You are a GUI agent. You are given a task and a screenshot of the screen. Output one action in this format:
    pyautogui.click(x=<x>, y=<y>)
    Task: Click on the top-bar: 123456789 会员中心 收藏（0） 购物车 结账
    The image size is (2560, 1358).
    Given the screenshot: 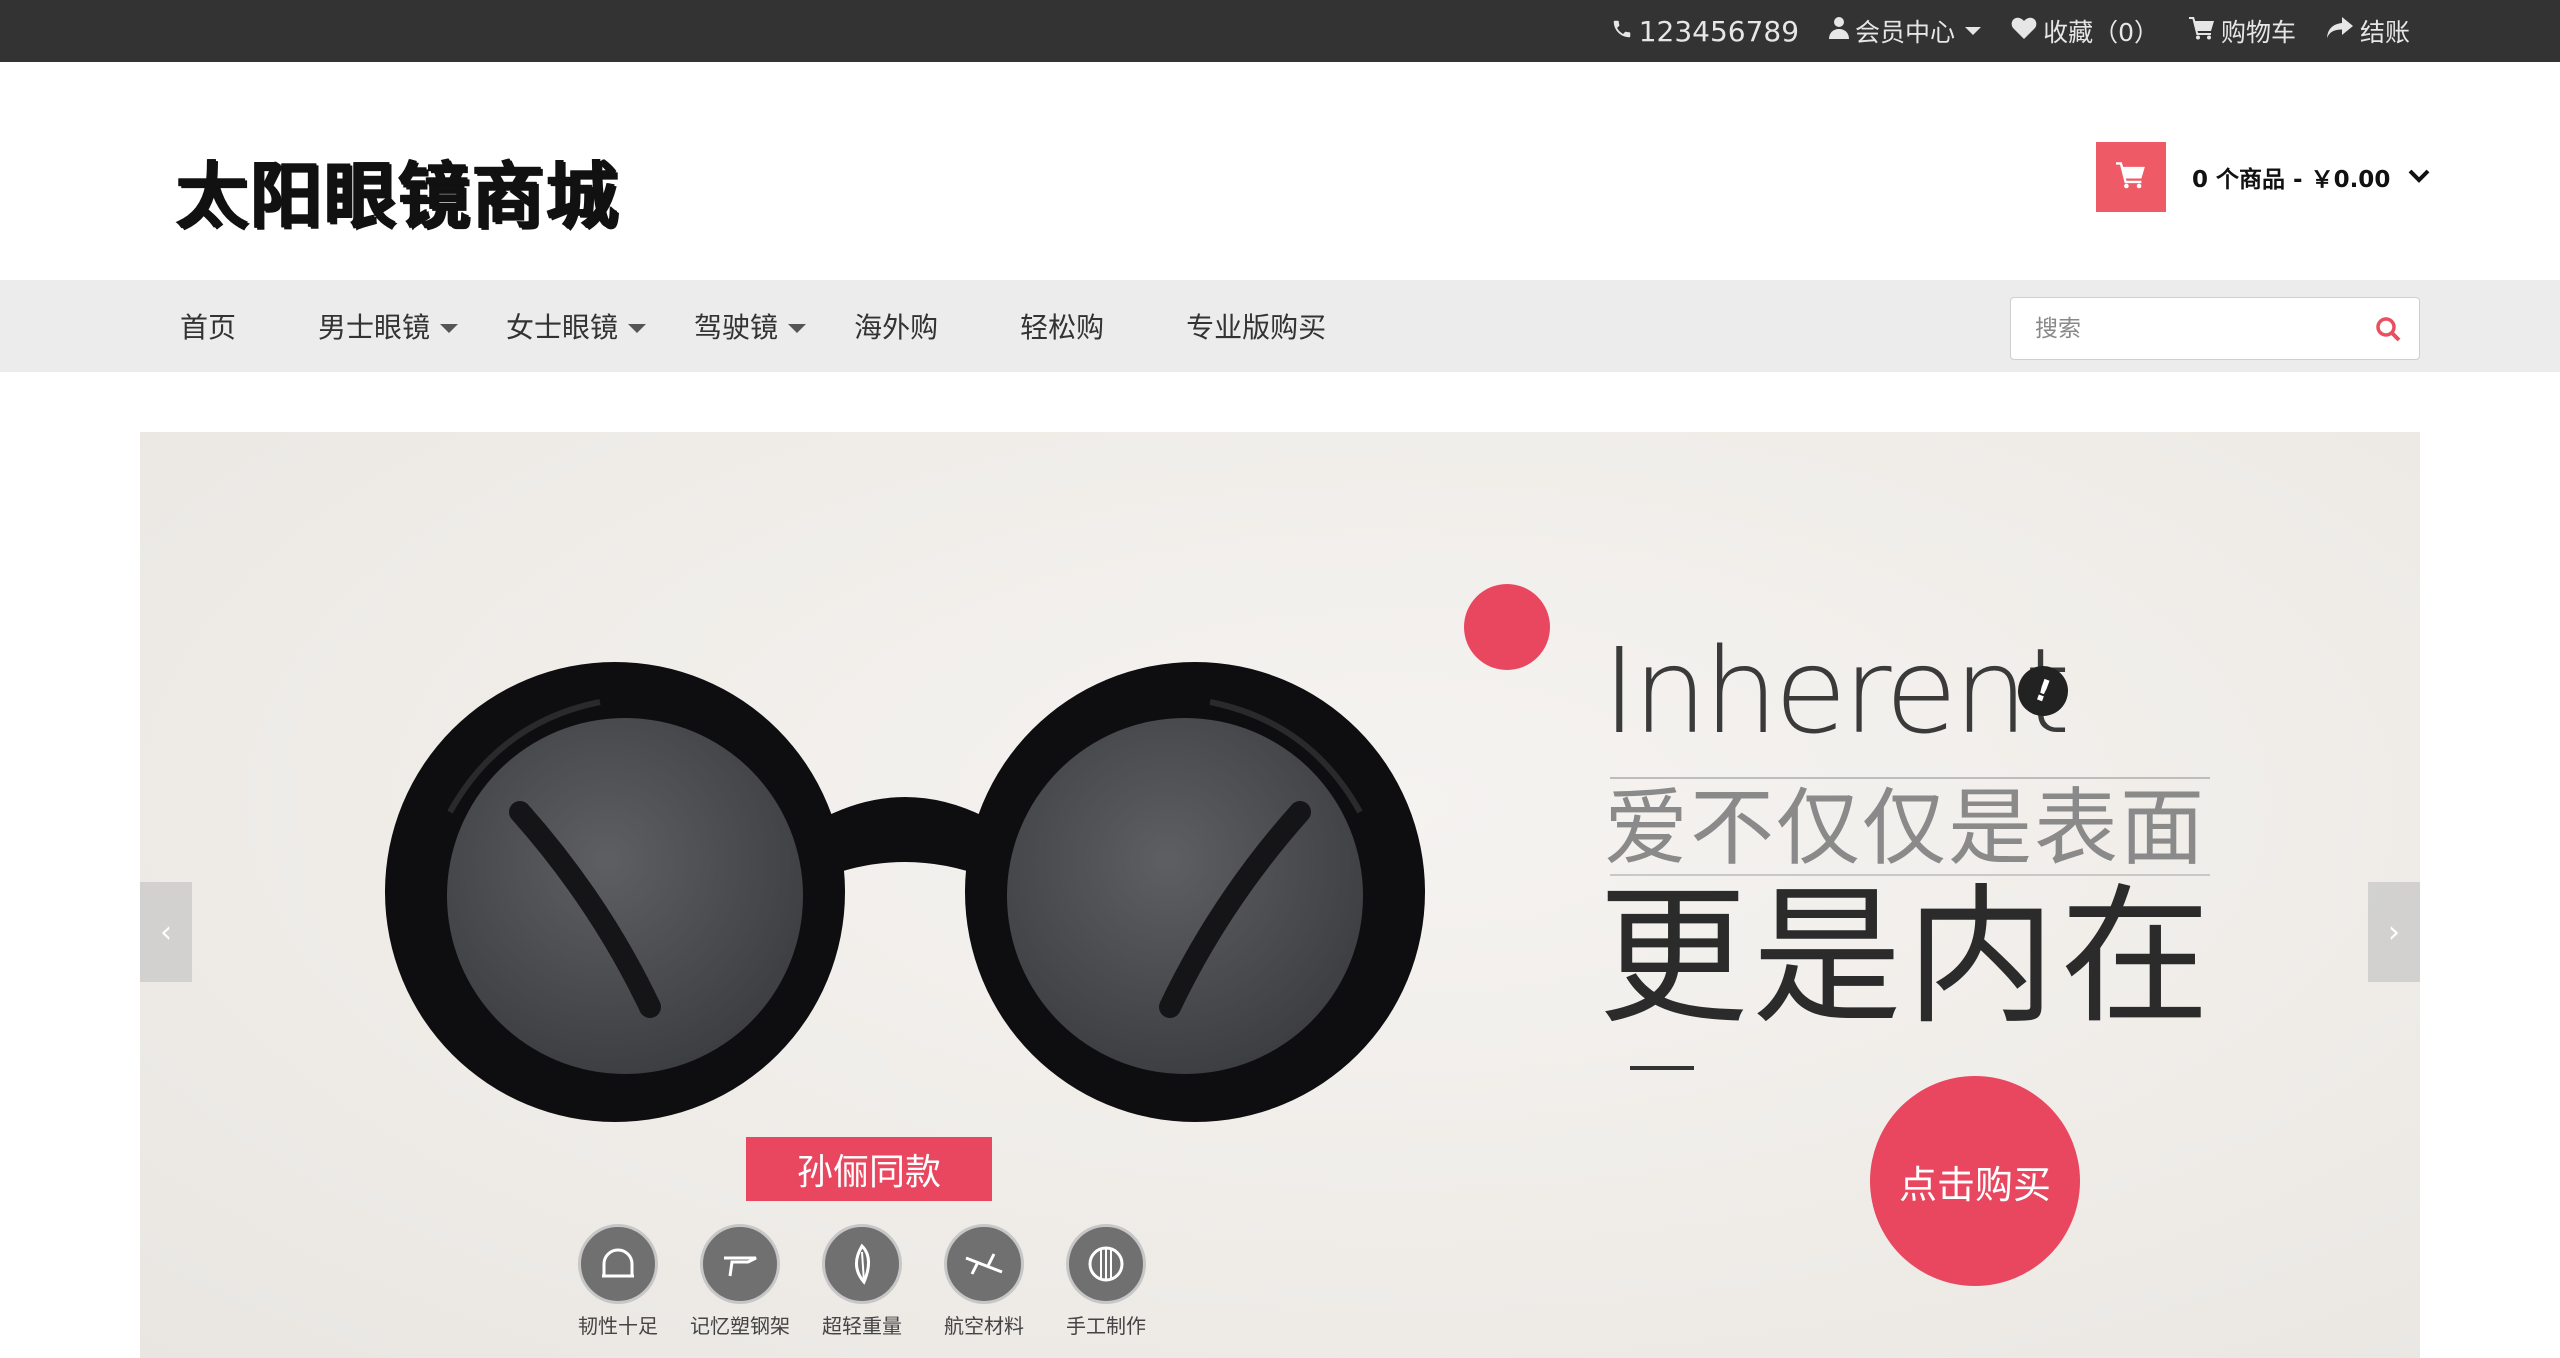 What is the action you would take?
    pyautogui.click(x=1280, y=31)
    